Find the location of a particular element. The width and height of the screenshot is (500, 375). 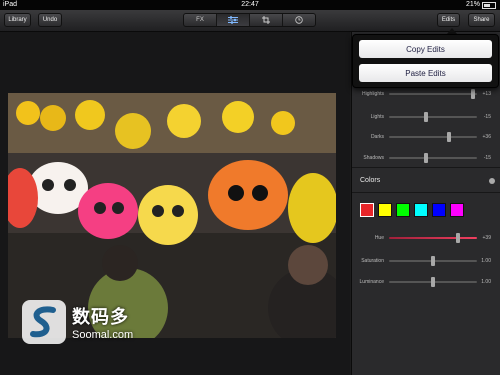

crop-icon is located at coordinates (266, 20).